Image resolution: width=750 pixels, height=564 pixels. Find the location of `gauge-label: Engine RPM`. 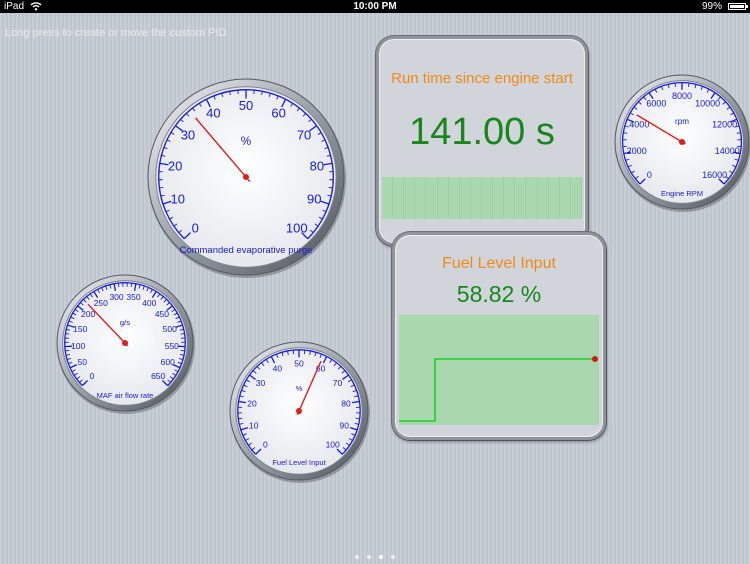

gauge-label: Engine RPM is located at coordinates (682, 193).